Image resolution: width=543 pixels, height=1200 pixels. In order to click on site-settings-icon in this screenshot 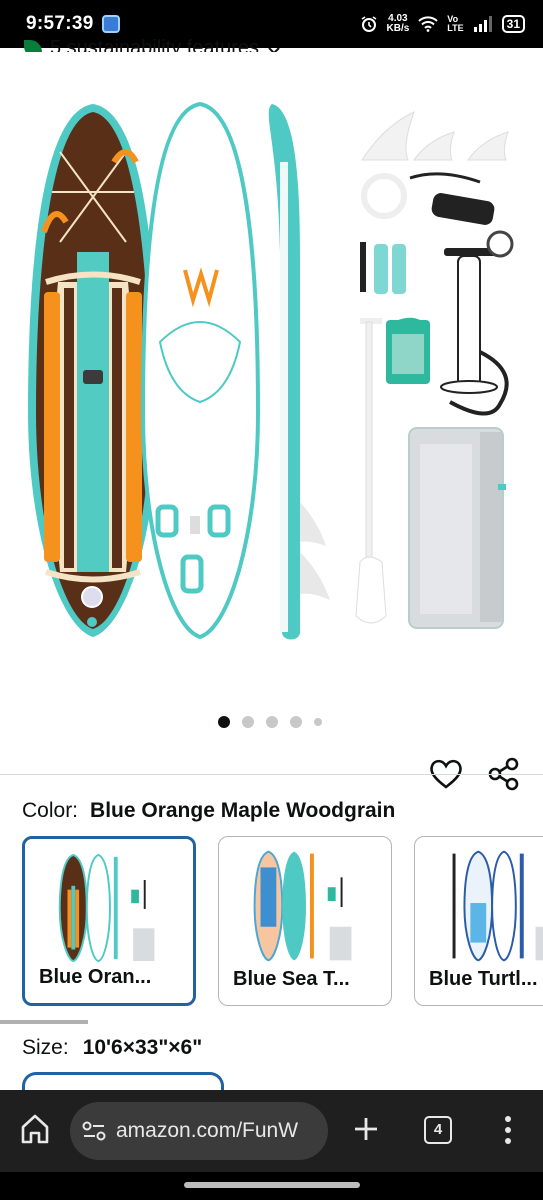, I will do `click(94, 1131)`.